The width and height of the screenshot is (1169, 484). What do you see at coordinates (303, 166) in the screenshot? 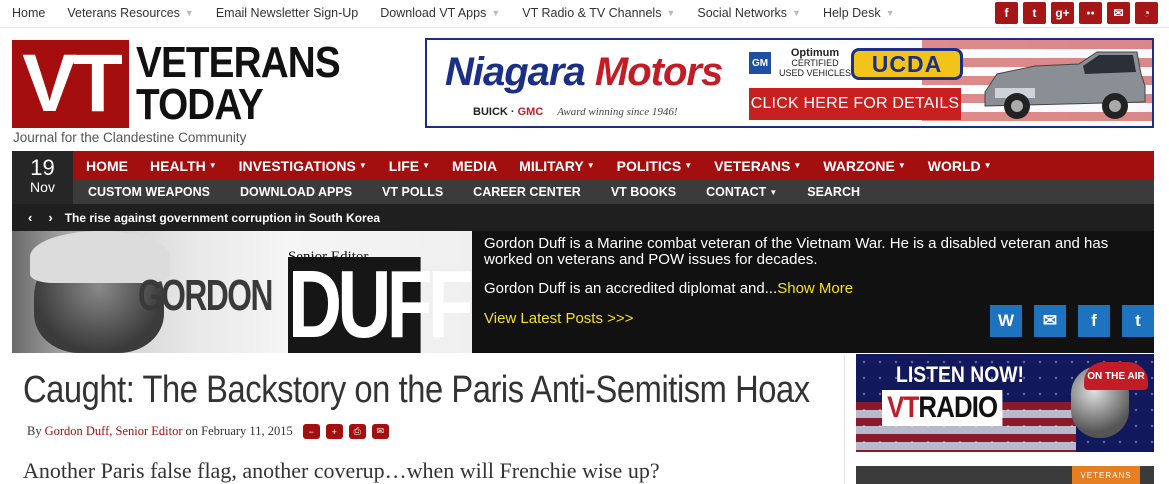
I see `menu-investigations: INVESTIGATIONS ▼` at bounding box center [303, 166].